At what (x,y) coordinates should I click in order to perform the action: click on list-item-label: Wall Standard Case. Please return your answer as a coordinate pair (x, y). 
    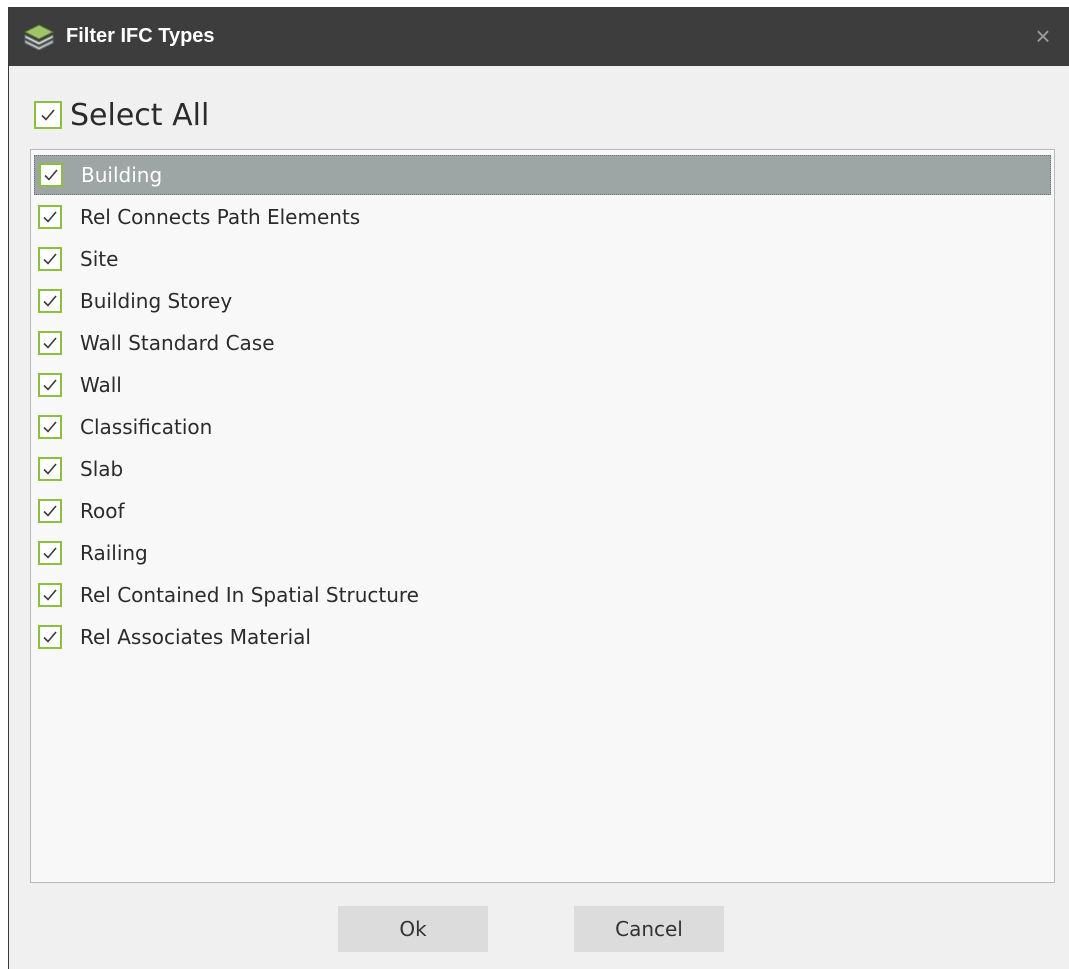
    Looking at the image, I should click on (177, 343).